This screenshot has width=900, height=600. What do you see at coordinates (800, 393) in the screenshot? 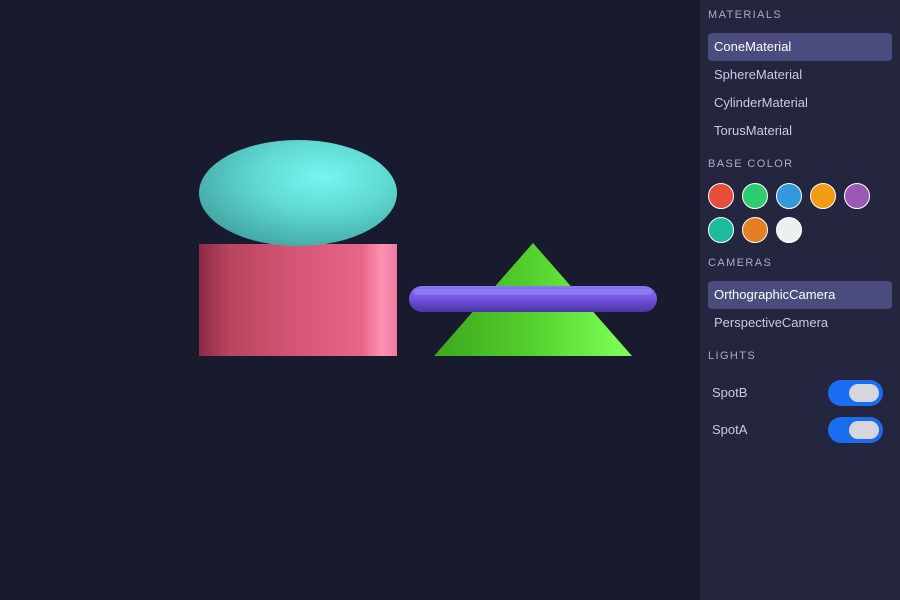
I see `light-row-spotb: SpotB` at bounding box center [800, 393].